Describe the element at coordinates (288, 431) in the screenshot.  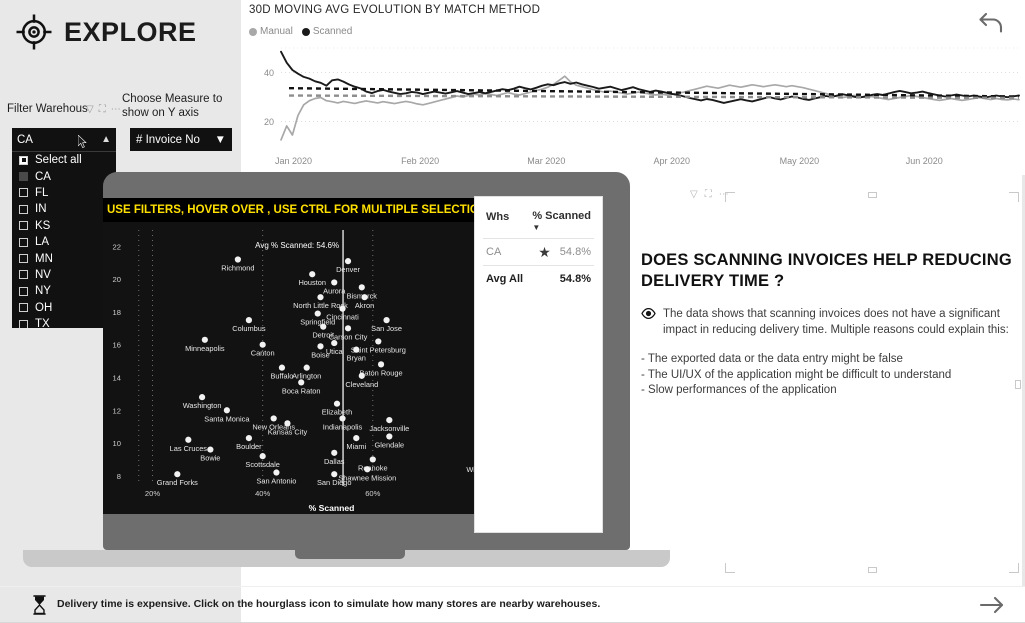
I see `svg-text: Kansas City` at that location.